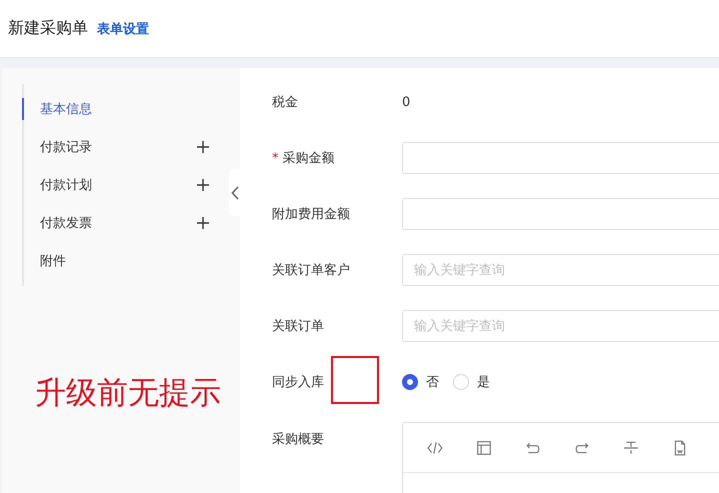  Describe the element at coordinates (308, 158) in the screenshot. I see `field-label: 采购金额` at that location.